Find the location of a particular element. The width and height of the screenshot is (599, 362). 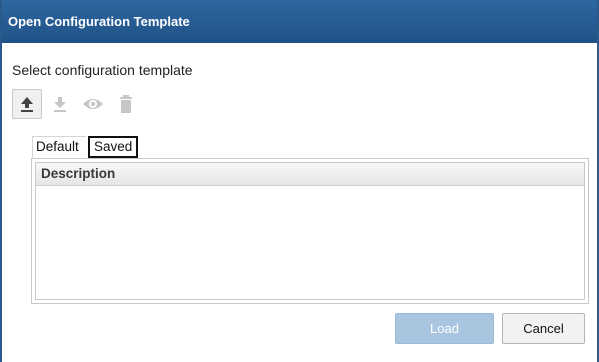

upload-icon is located at coordinates (27, 104).